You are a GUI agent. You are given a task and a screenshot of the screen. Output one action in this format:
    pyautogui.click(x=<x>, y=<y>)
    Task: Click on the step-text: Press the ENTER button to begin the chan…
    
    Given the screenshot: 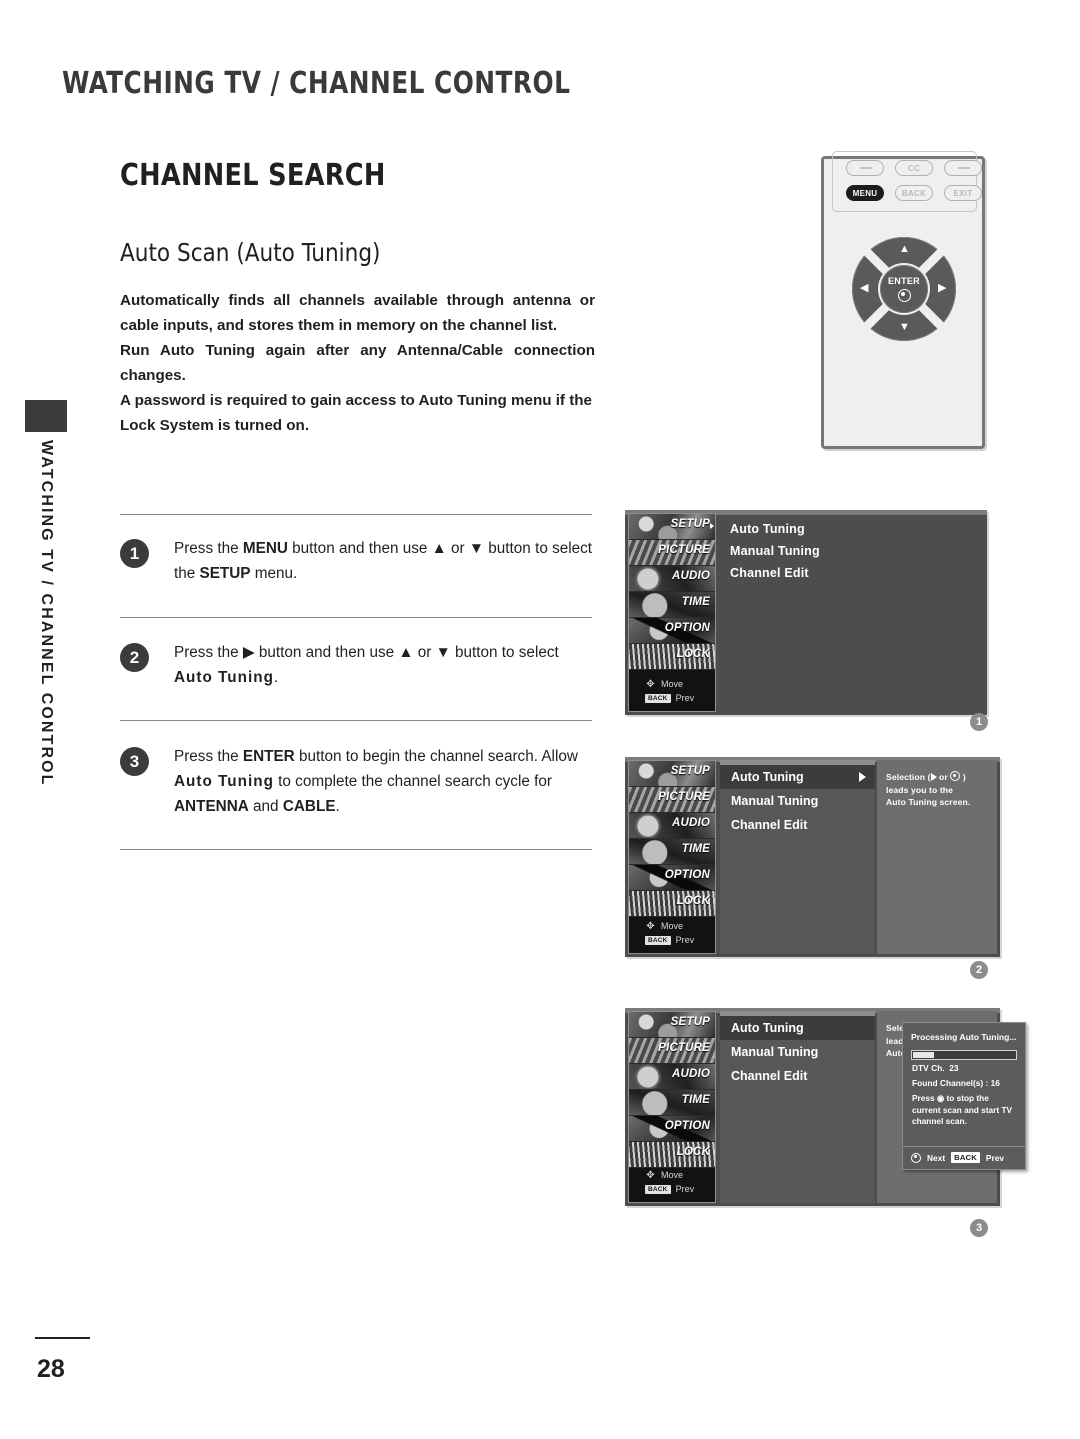 What is the action you would take?
    pyautogui.click(x=376, y=781)
    